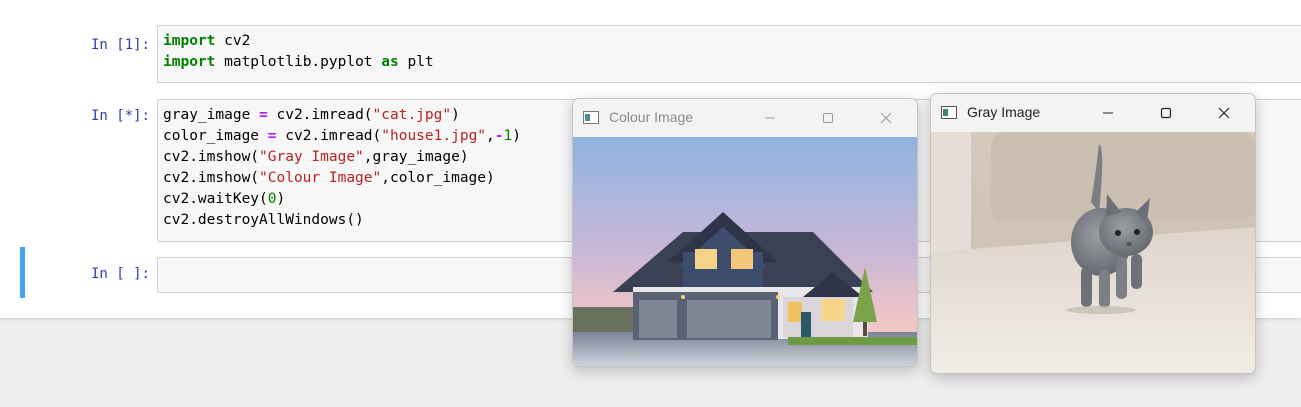 Image resolution: width=1301 pixels, height=407 pixels. Describe the element at coordinates (416, 157) in the screenshot. I see `code-token: ,gray_image)` at that location.